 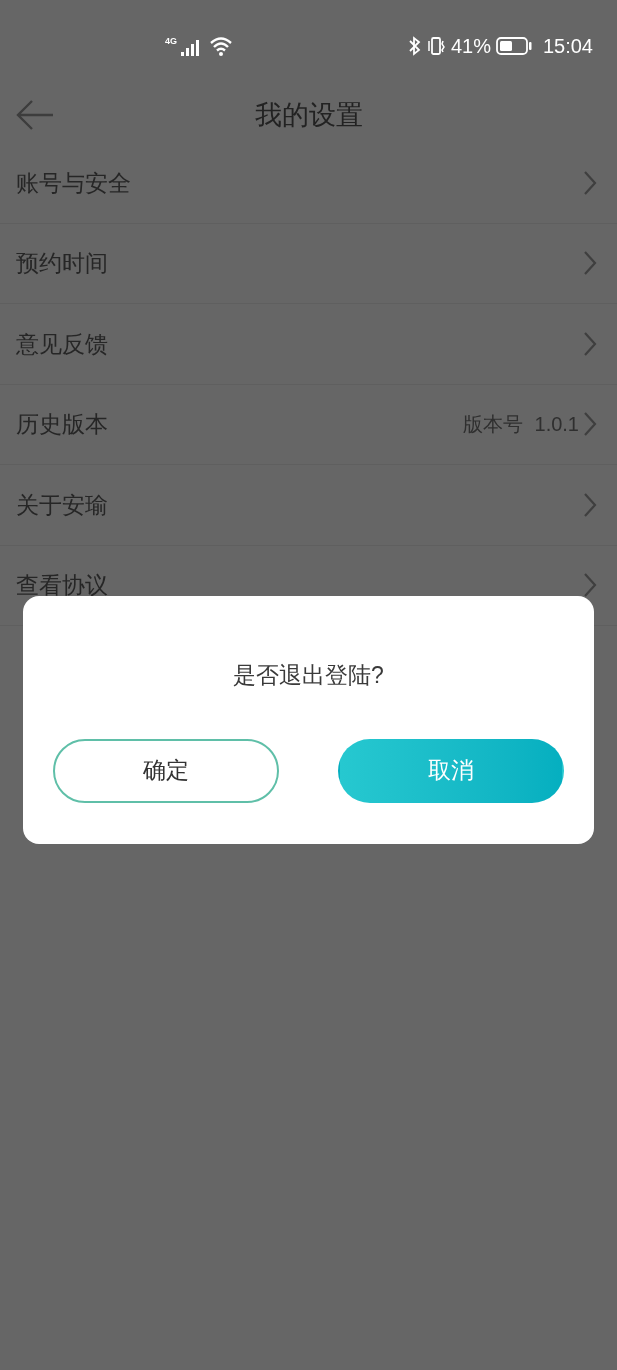 What do you see at coordinates (308, 114) in the screenshot?
I see `page-title: 我的设置` at bounding box center [308, 114].